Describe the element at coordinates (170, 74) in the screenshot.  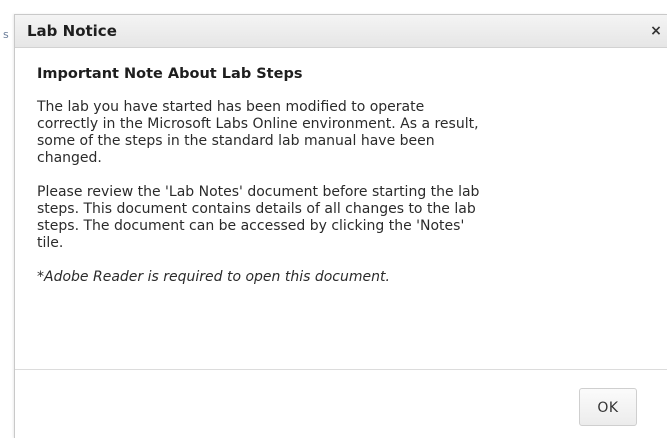
I see `notice-heading: Important Note About Lab Steps` at that location.